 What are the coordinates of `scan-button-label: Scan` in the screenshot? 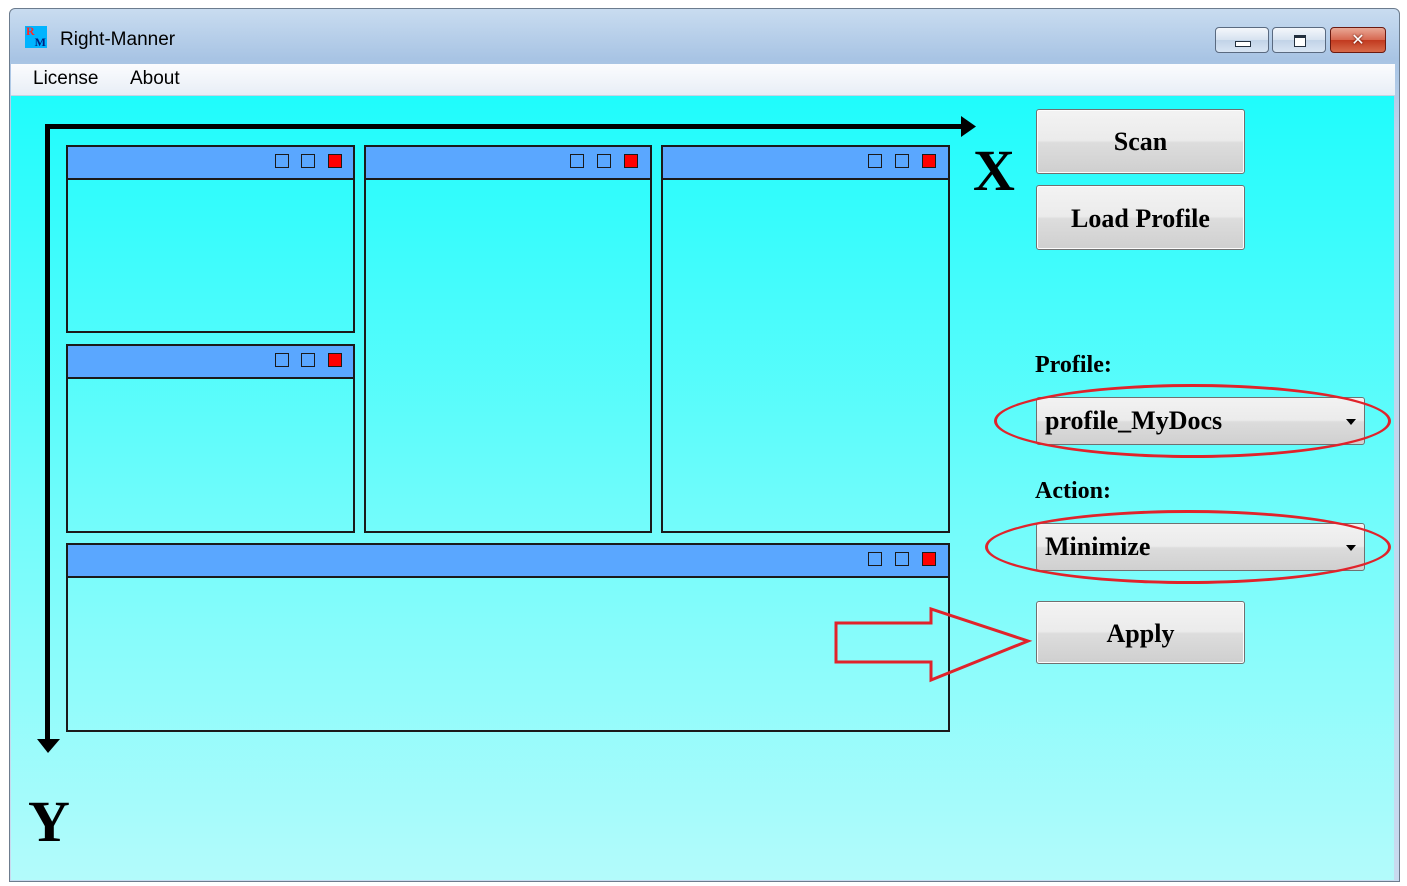 It's located at (1140, 141).